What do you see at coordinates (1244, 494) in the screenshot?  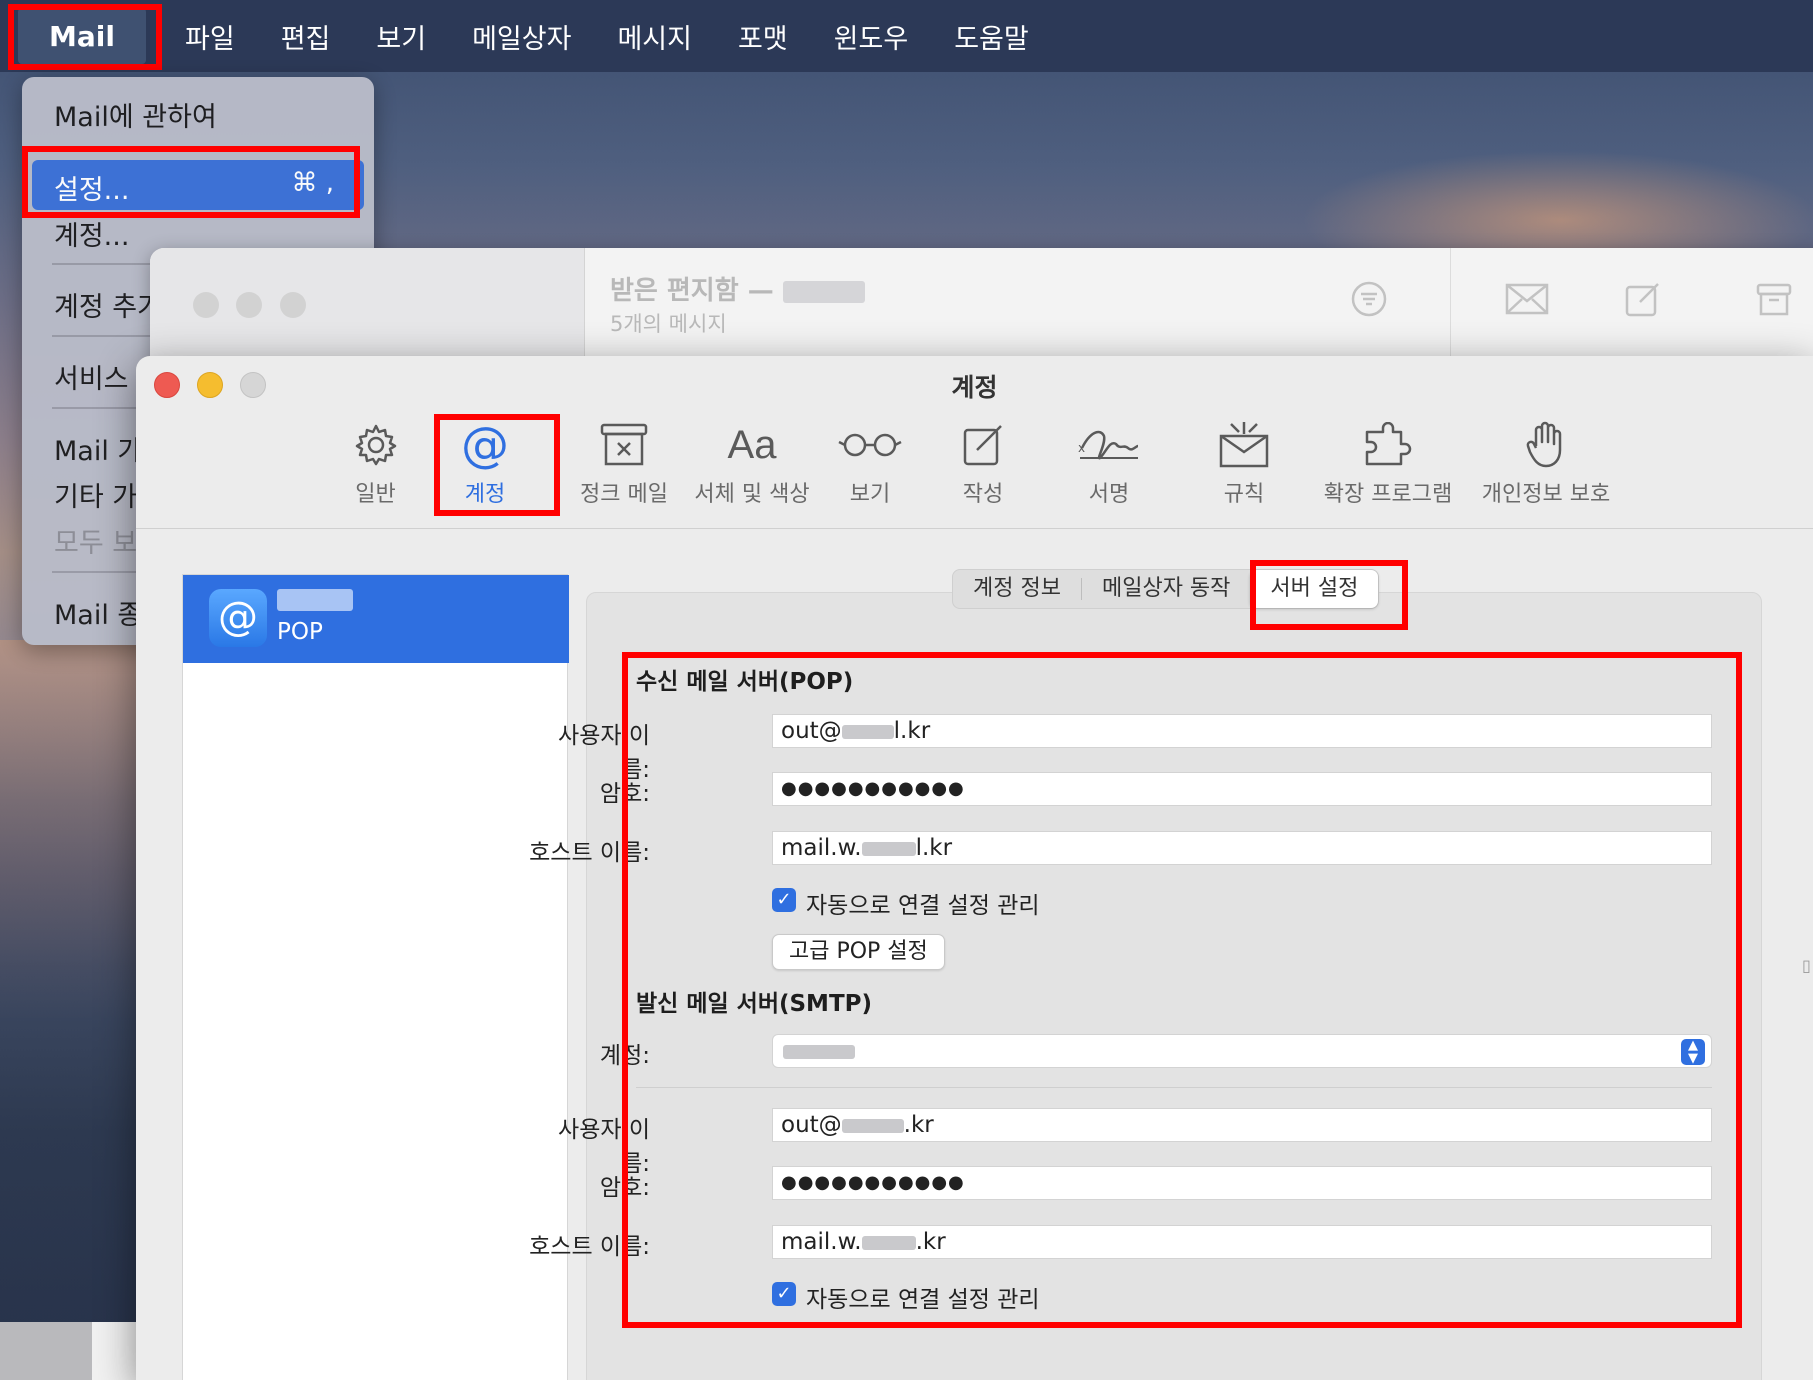 I see `tab-rules-label: 규칙` at bounding box center [1244, 494].